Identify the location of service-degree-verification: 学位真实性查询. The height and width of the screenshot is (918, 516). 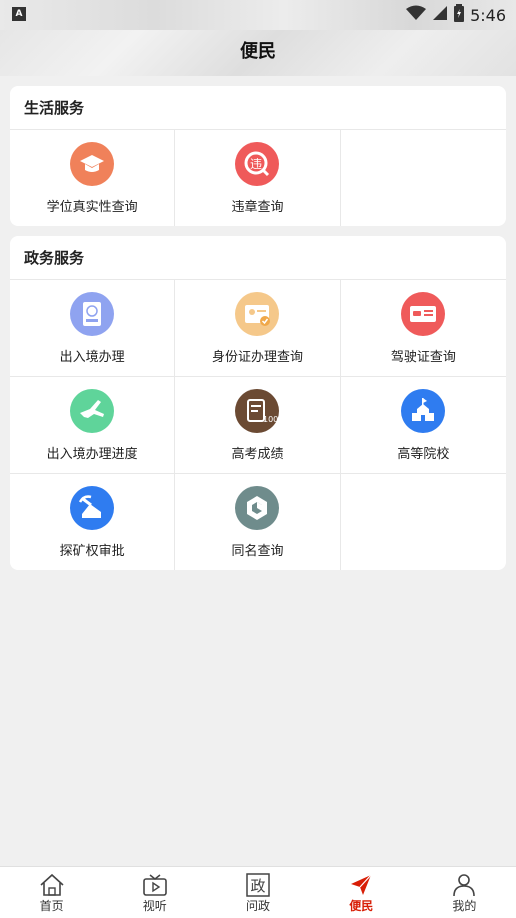
(93, 178).